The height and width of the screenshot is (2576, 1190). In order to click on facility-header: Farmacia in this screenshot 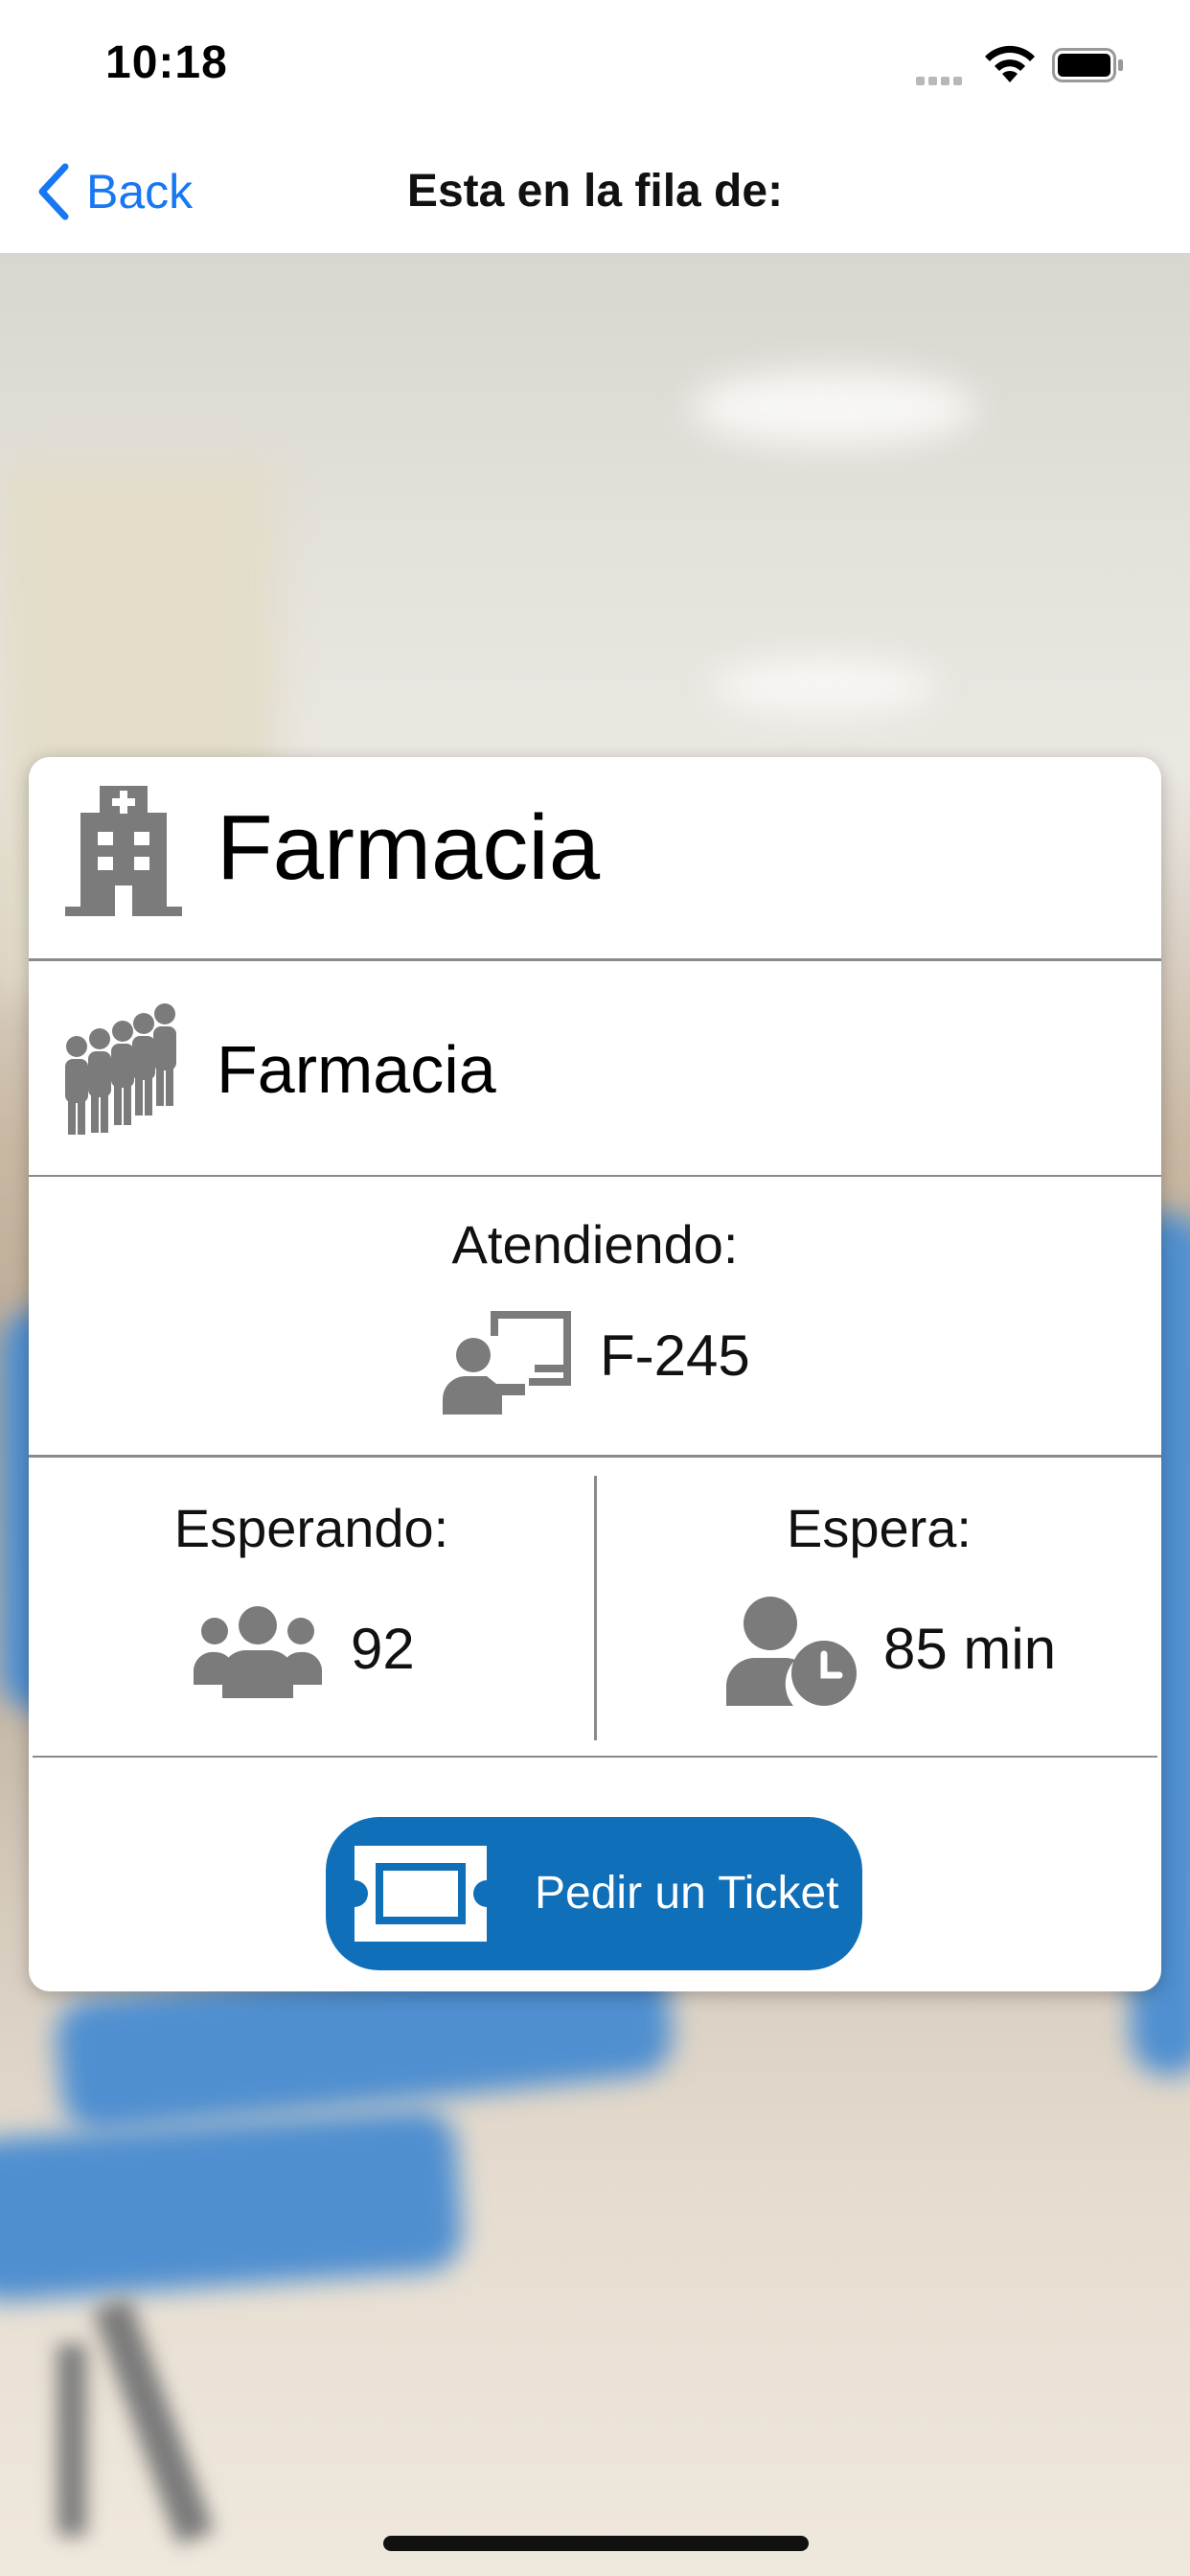, I will do `click(595, 857)`.